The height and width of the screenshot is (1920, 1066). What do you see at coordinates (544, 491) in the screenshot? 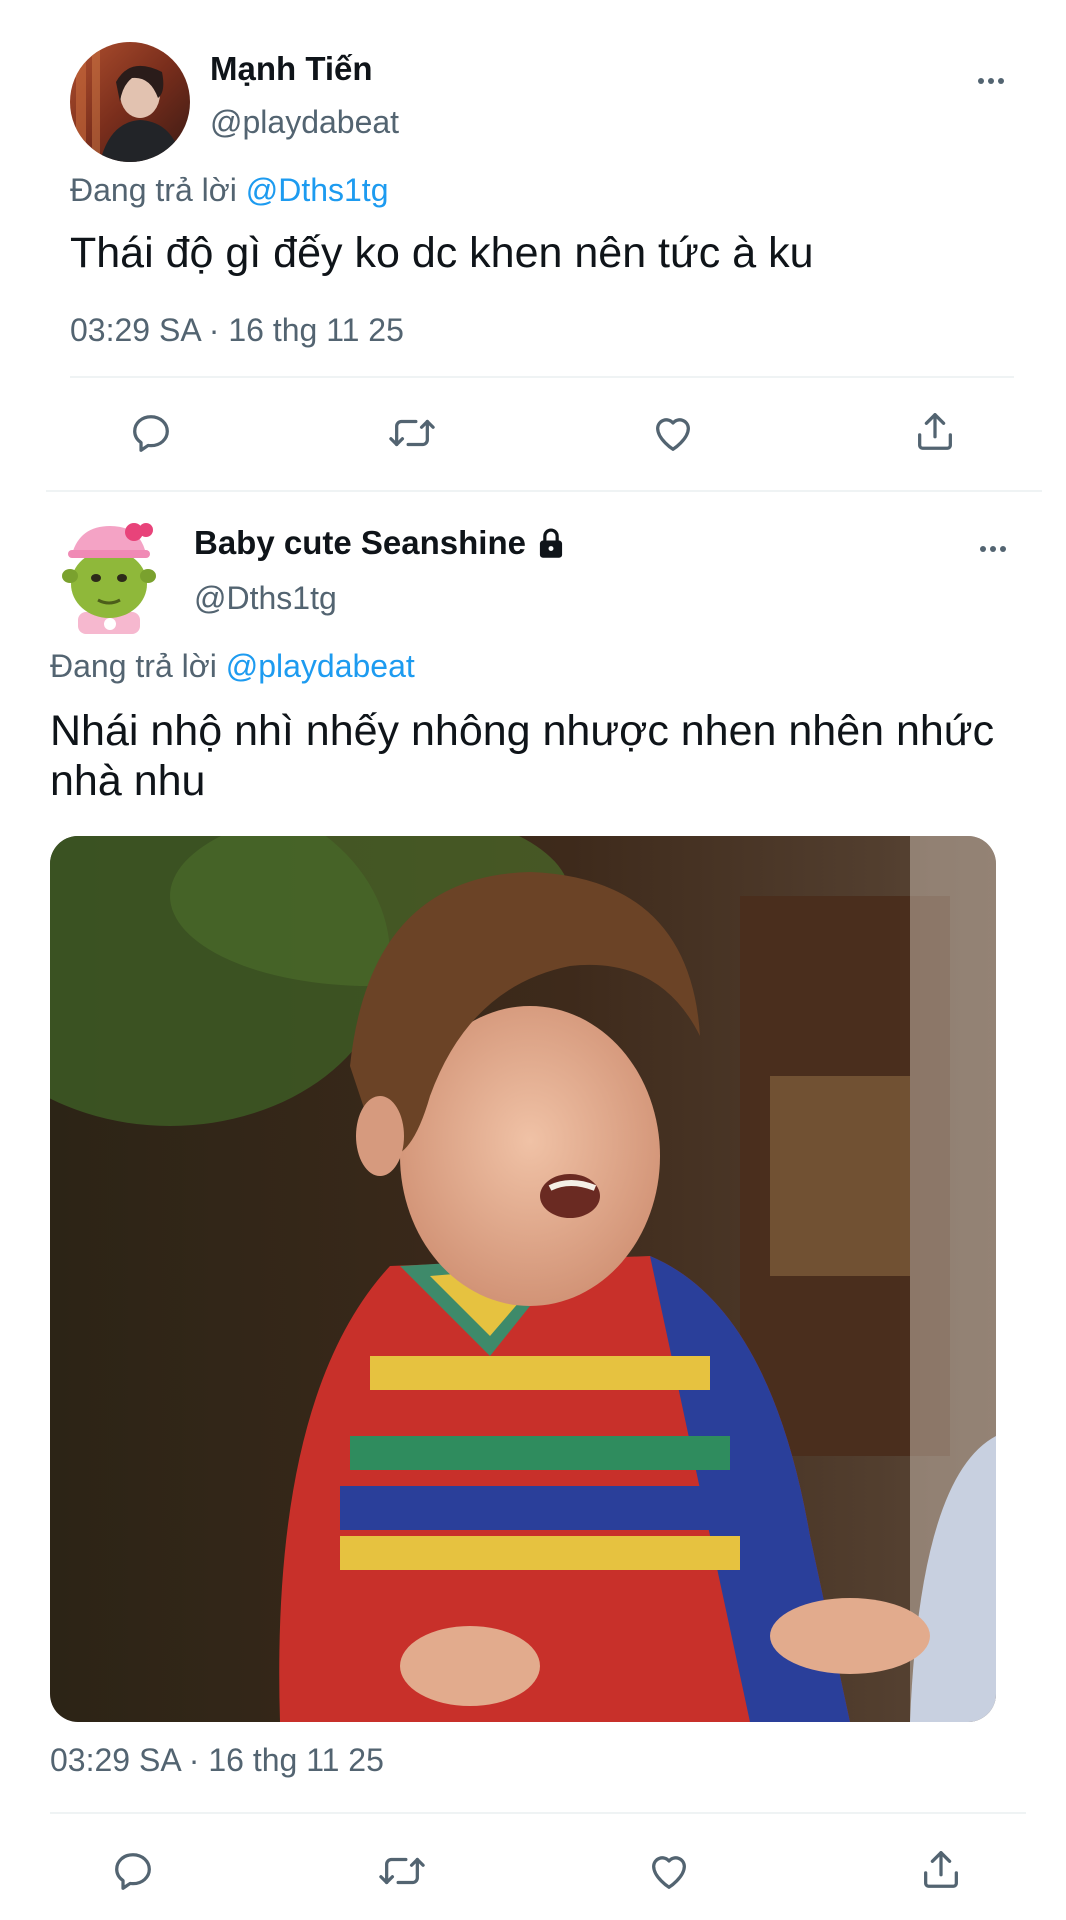
I see `tweet-separator` at bounding box center [544, 491].